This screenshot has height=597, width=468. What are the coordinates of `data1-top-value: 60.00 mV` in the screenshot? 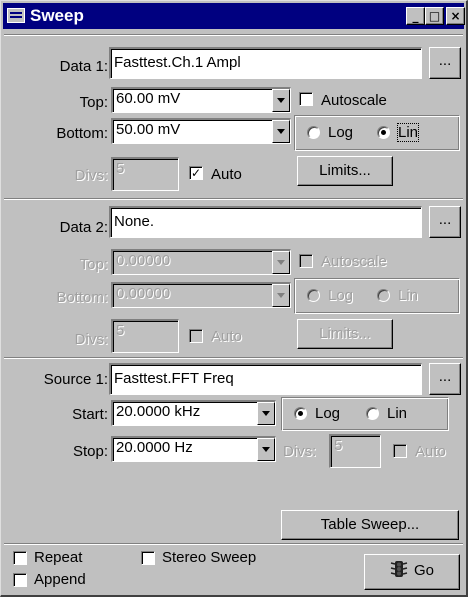 It's located at (148, 98).